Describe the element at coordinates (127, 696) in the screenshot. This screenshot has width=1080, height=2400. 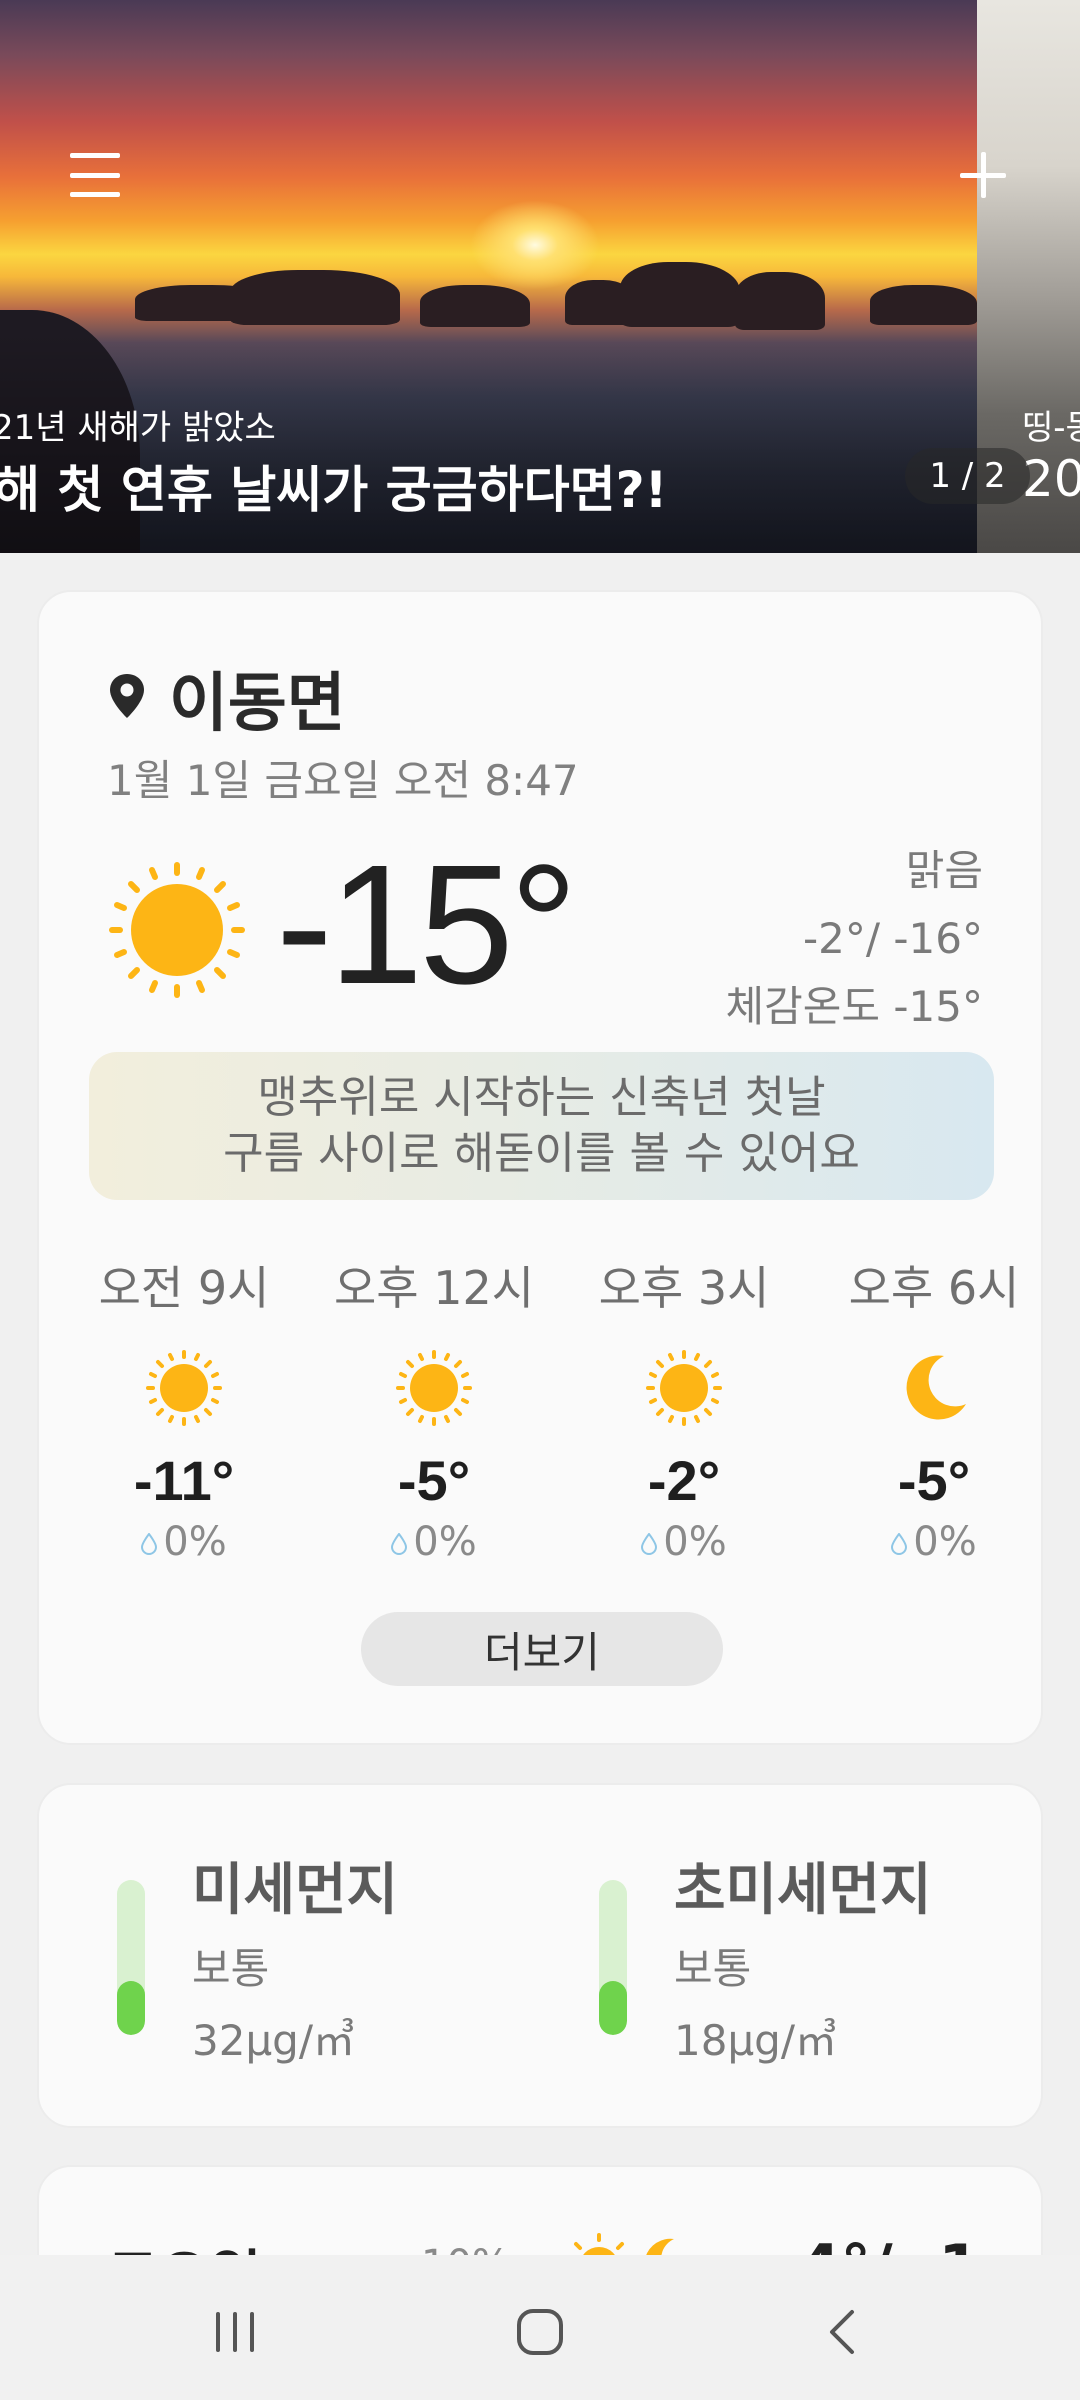
I see `location-pin-icon` at that location.